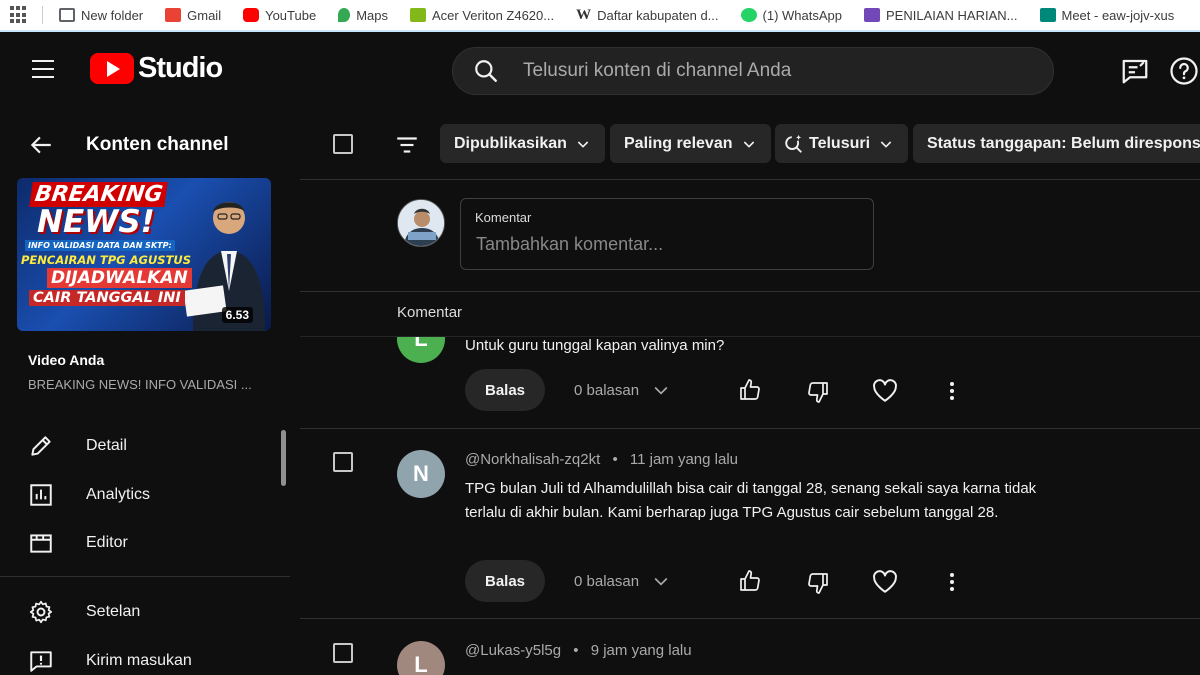 The width and height of the screenshot is (1200, 675). I want to click on comment-composer: Komentar, so click(667, 234).